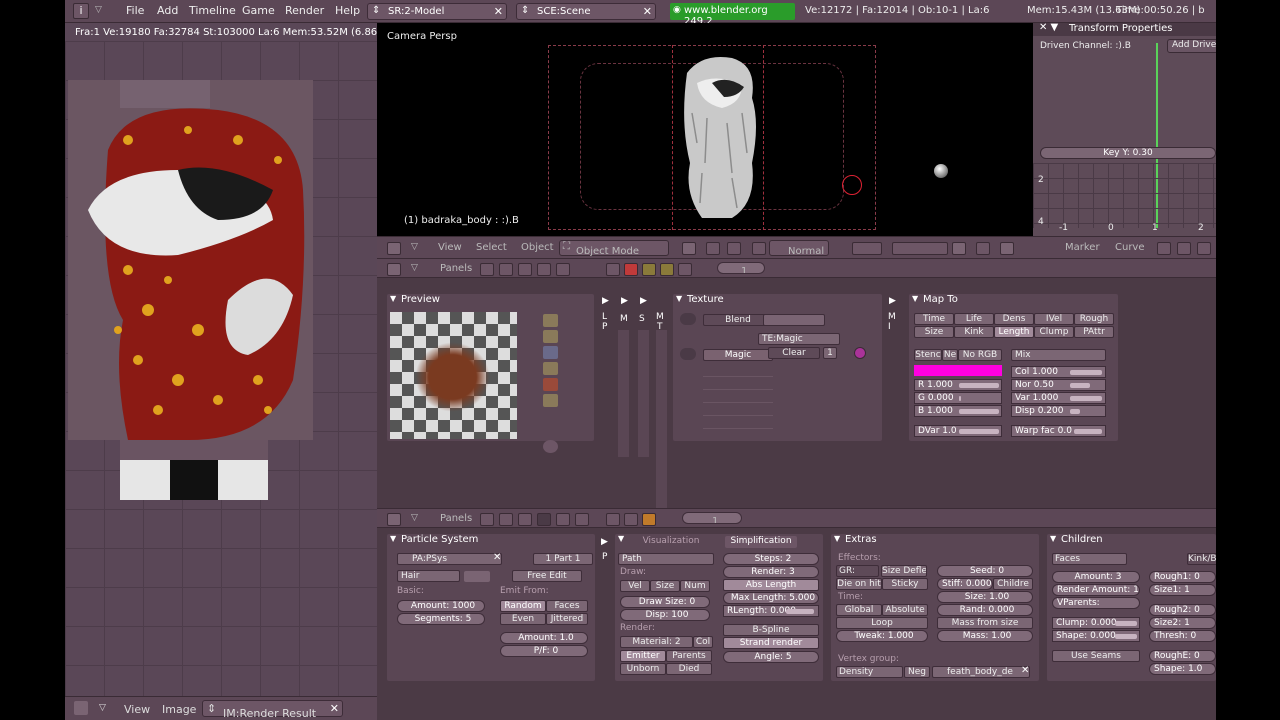 This screenshot has height=720, width=1280. I want to click on died-toggle: Died, so click(689, 669).